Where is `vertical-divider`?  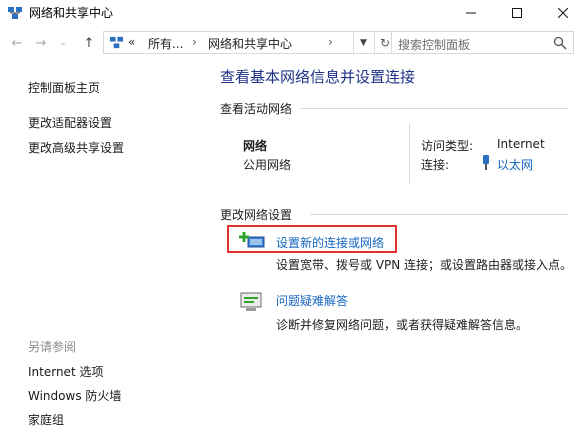
vertical-divider is located at coordinates (409, 154).